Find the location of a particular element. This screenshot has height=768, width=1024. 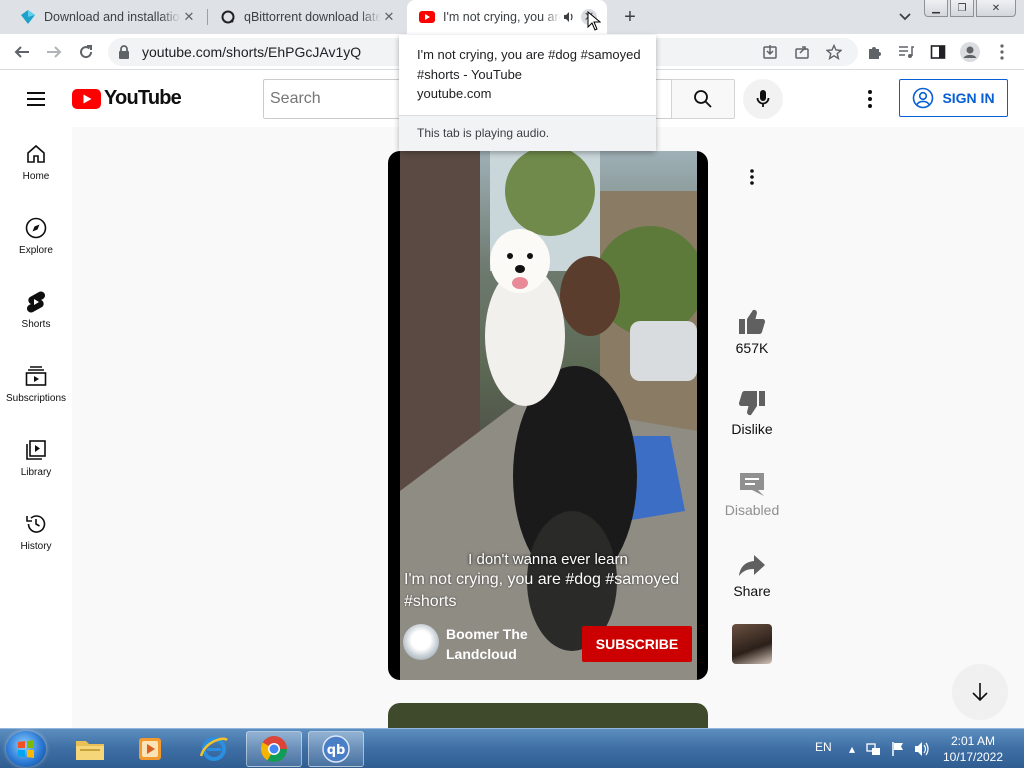

sidebar-item-subscriptions: Subscriptions is located at coordinates (36, 386).